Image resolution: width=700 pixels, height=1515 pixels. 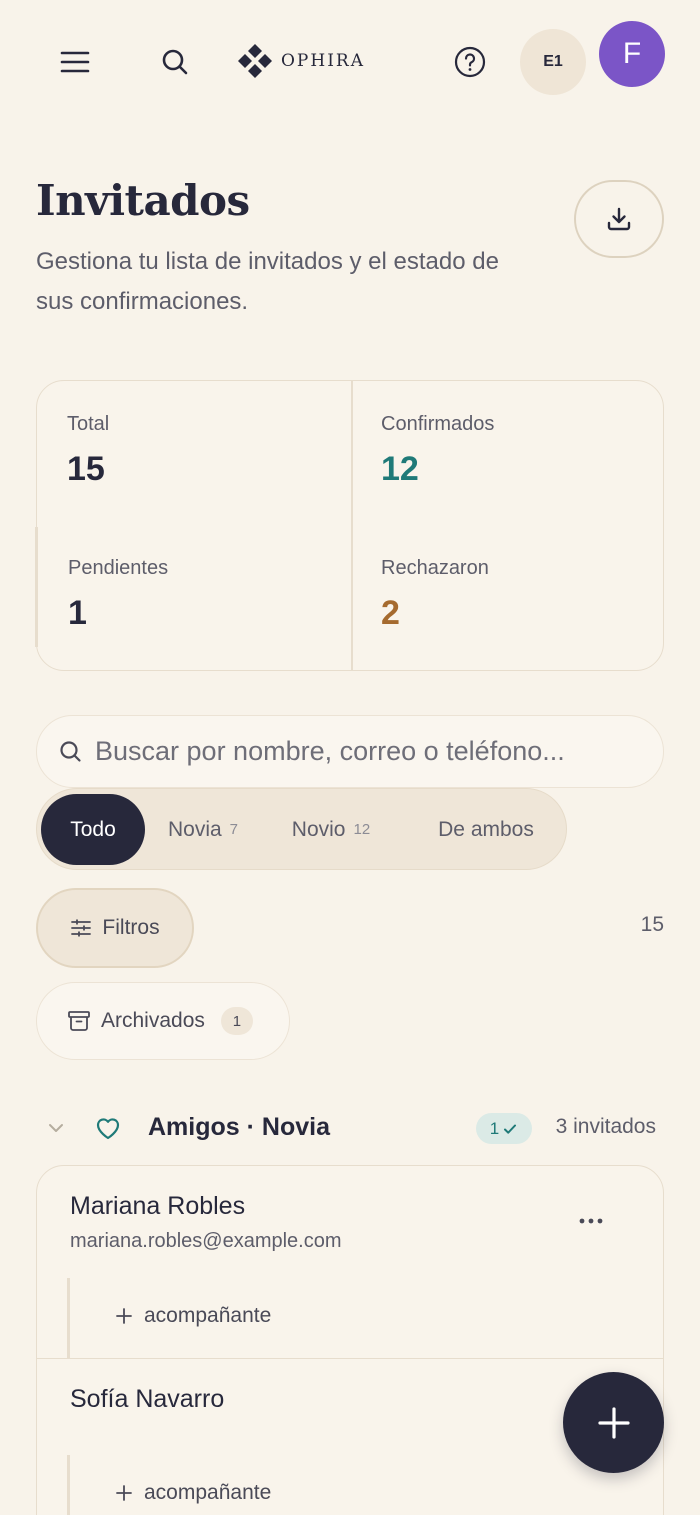 I want to click on tab-novio: Novio 12, so click(x=331, y=829).